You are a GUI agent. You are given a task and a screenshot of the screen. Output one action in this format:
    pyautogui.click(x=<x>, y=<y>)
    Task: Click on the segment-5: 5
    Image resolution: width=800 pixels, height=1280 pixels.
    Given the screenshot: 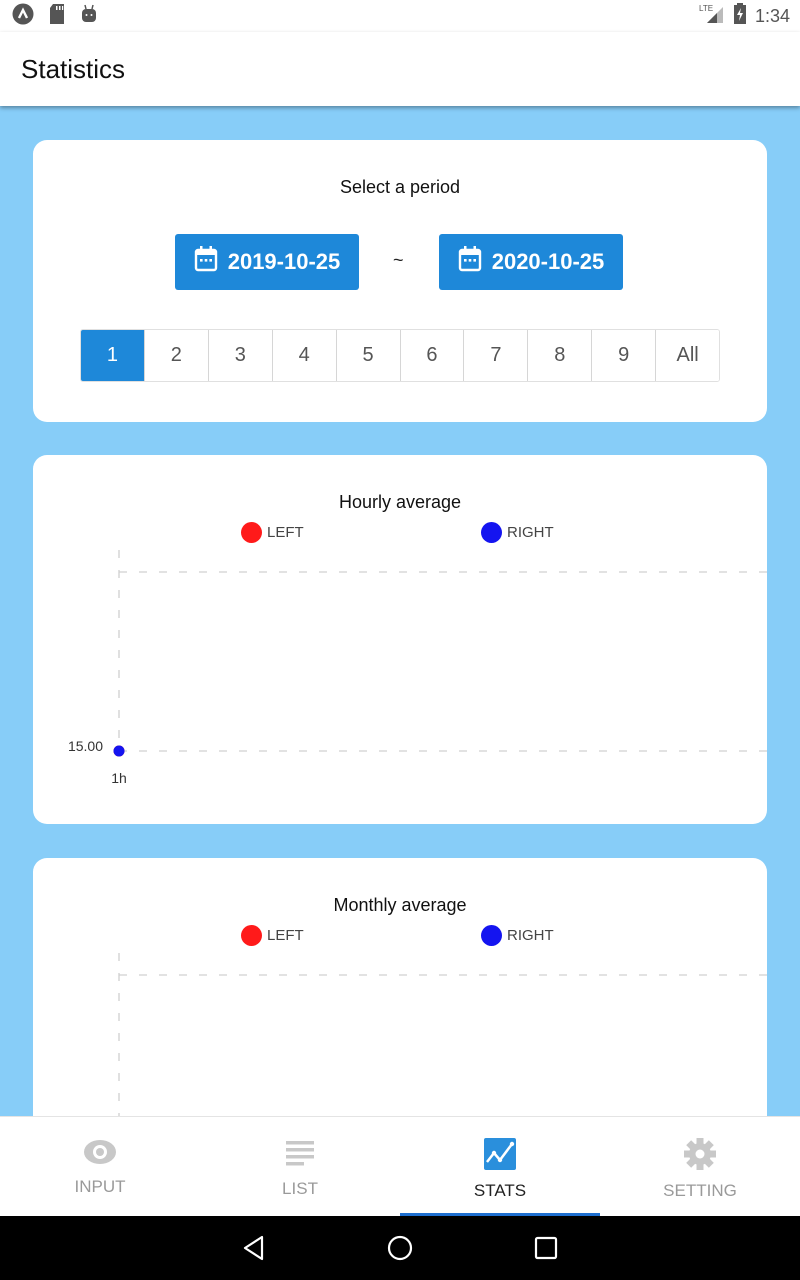 What is the action you would take?
    pyautogui.click(x=368, y=355)
    